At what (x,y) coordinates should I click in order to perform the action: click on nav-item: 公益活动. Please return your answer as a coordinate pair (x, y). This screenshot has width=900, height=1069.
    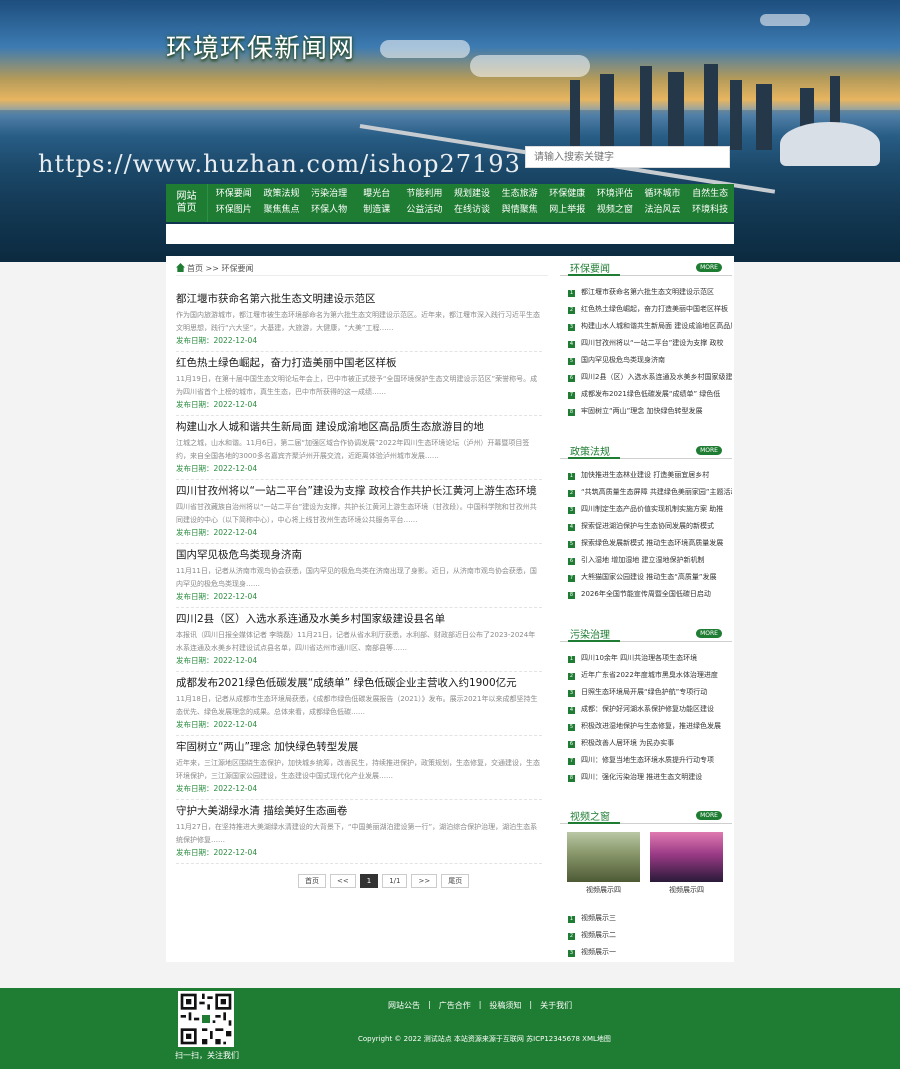
    Looking at the image, I should click on (425, 210).